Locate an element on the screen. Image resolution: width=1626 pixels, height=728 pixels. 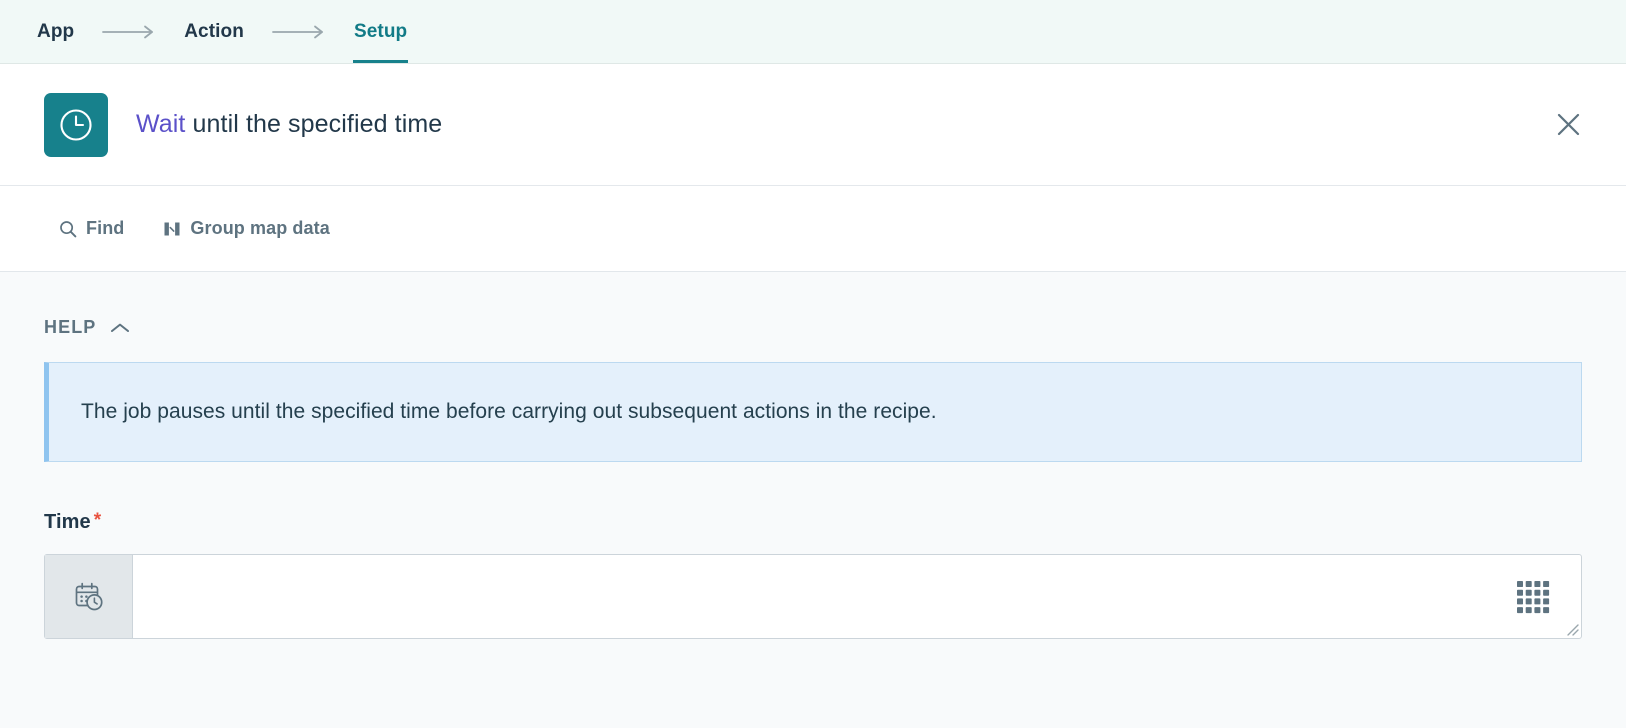
data-pills-grid-icon is located at coordinates (1533, 597).